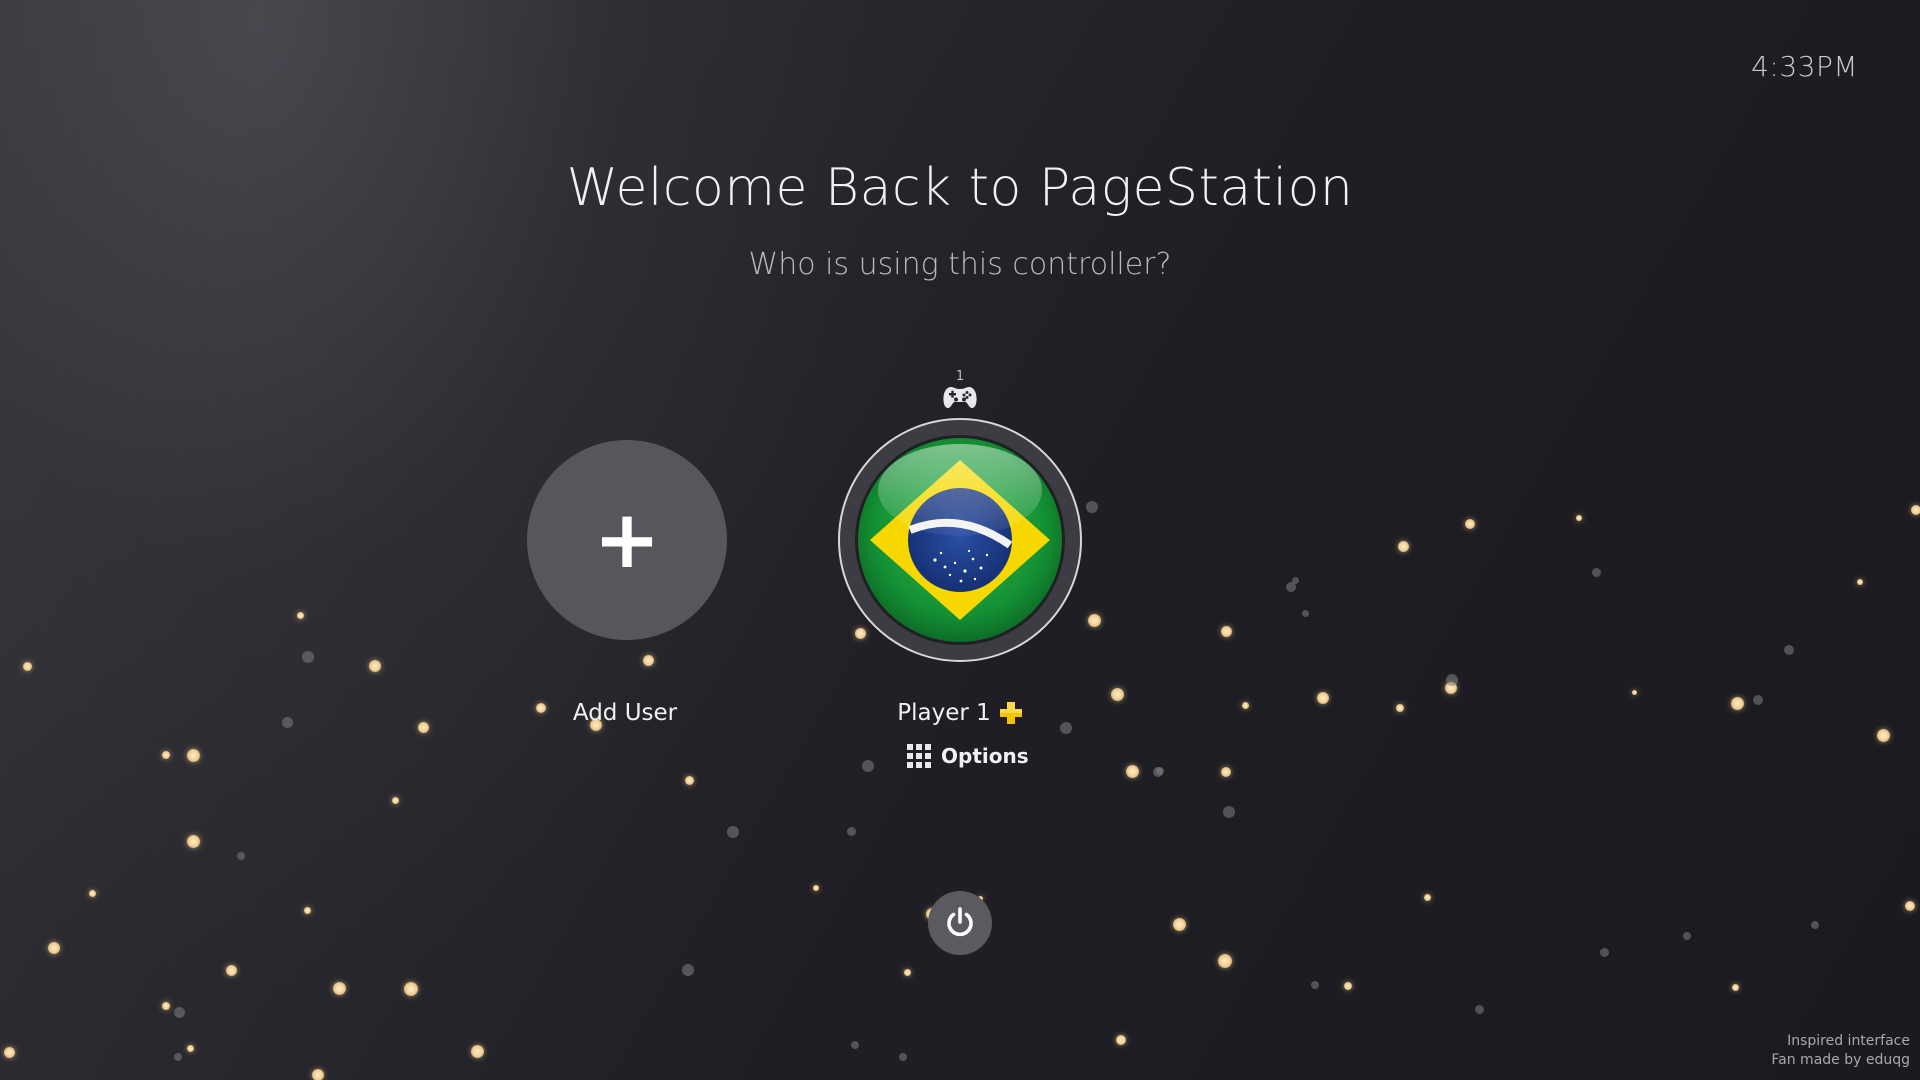  What do you see at coordinates (1848, 1041) in the screenshot?
I see `credits-line-1: Inspired interface` at bounding box center [1848, 1041].